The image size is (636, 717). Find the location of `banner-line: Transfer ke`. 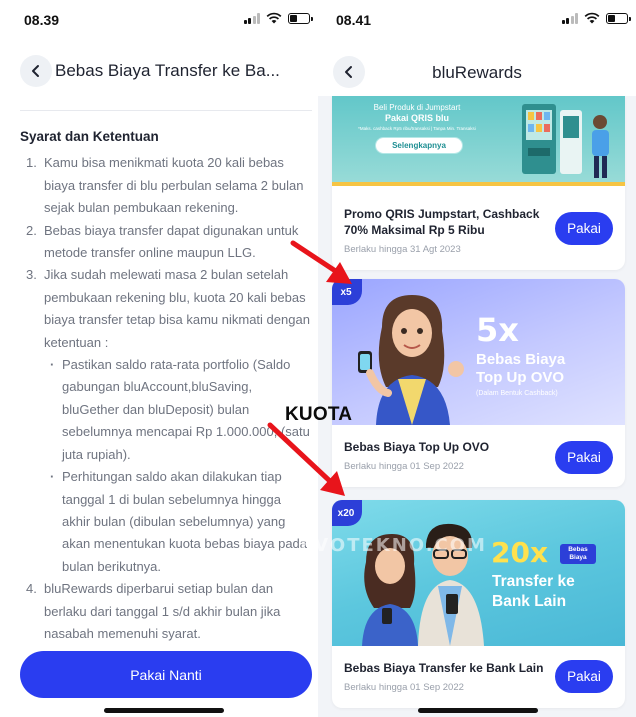

banner-line: Transfer ke is located at coordinates (533, 581).